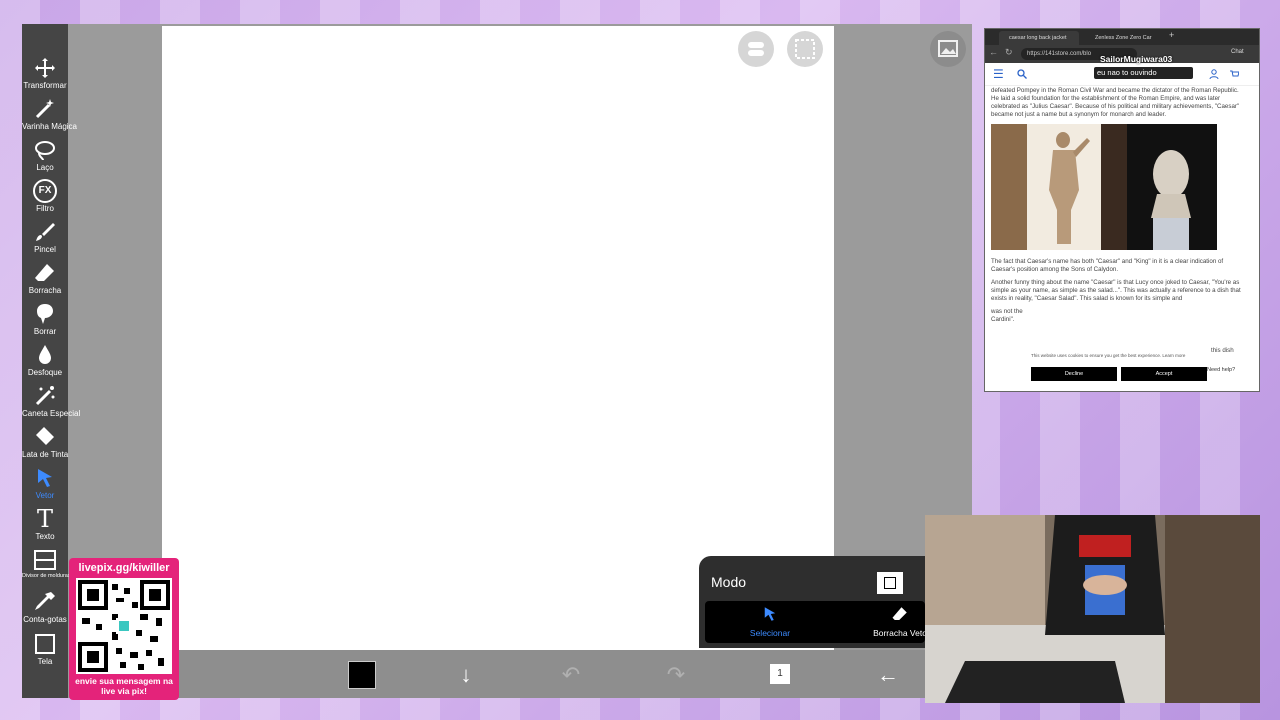  Describe the element at coordinates (45, 151) in the screenshot. I see `lasso-icon` at that location.